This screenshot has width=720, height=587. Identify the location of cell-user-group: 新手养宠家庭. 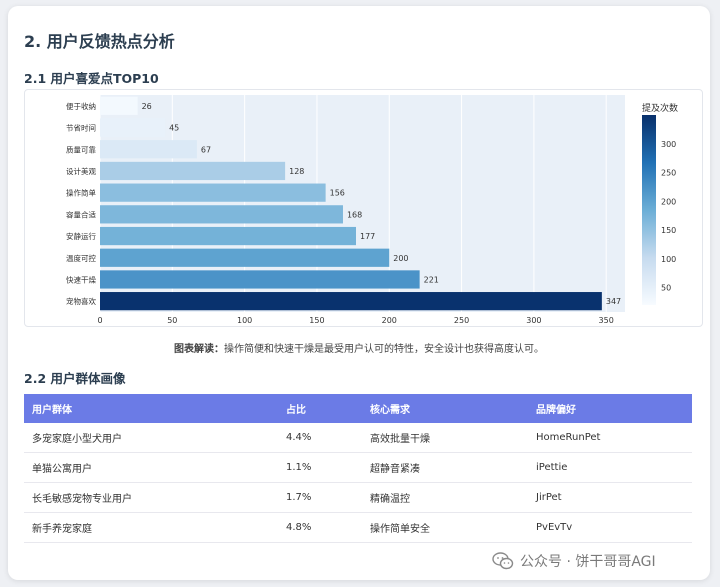
(151, 527).